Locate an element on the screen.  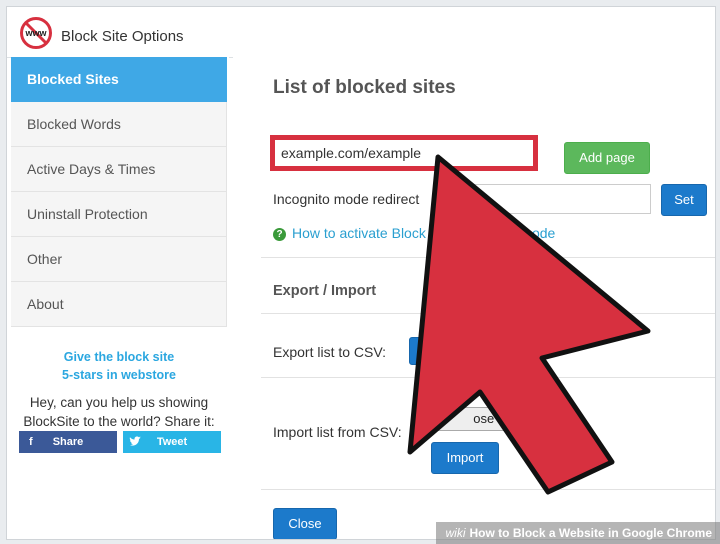
sidebar-item-blocked-words: Blocked Words is located at coordinates (119, 124).